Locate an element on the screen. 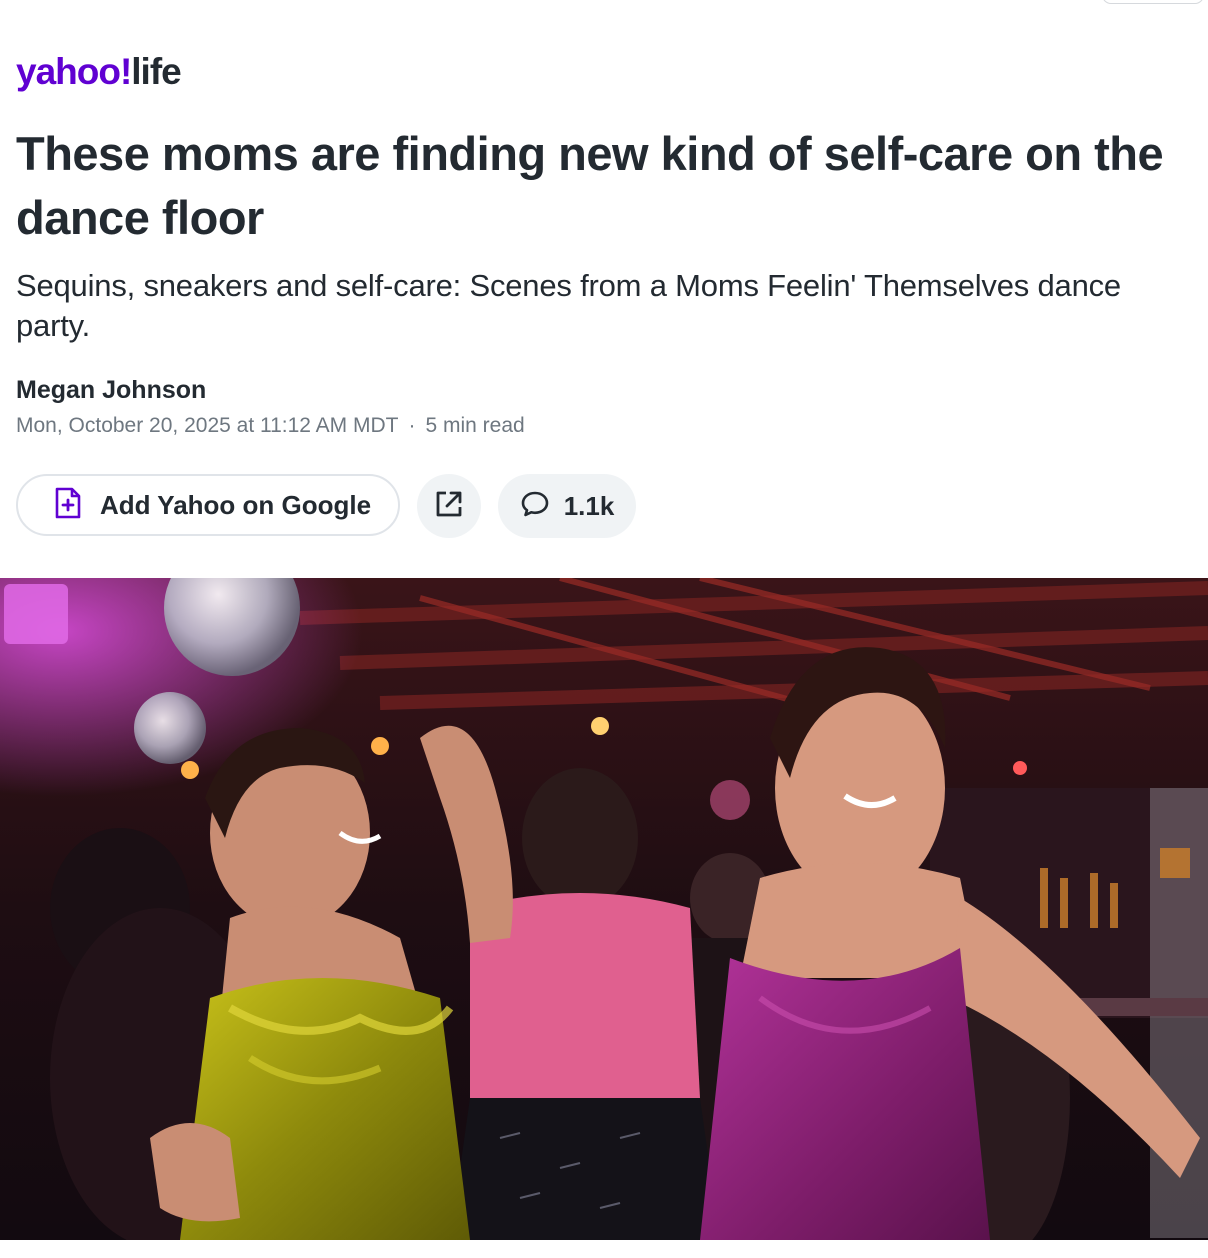 The image size is (1208, 1258). comment-bubble-icon is located at coordinates (535, 506).